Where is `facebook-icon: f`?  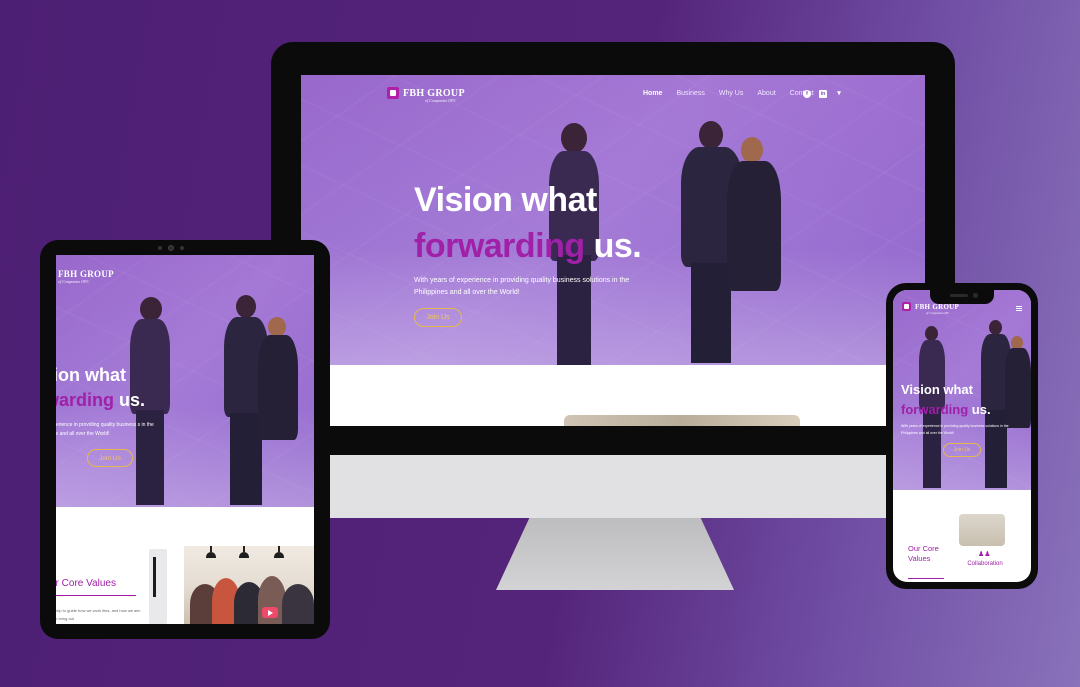 facebook-icon: f is located at coordinates (807, 94).